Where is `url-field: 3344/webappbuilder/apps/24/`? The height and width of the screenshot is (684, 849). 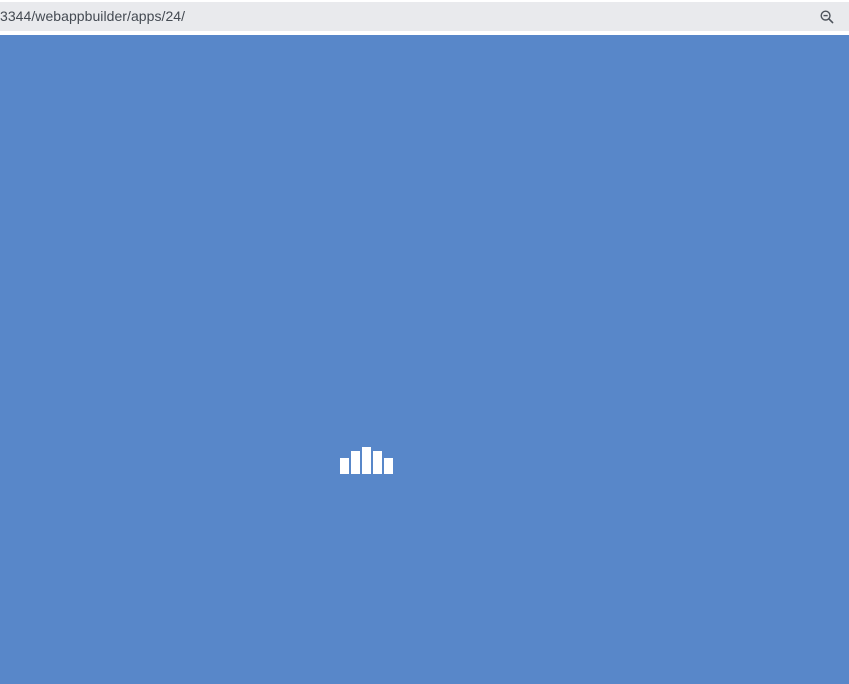
url-field: 3344/webappbuilder/apps/24/ is located at coordinates (424, 16).